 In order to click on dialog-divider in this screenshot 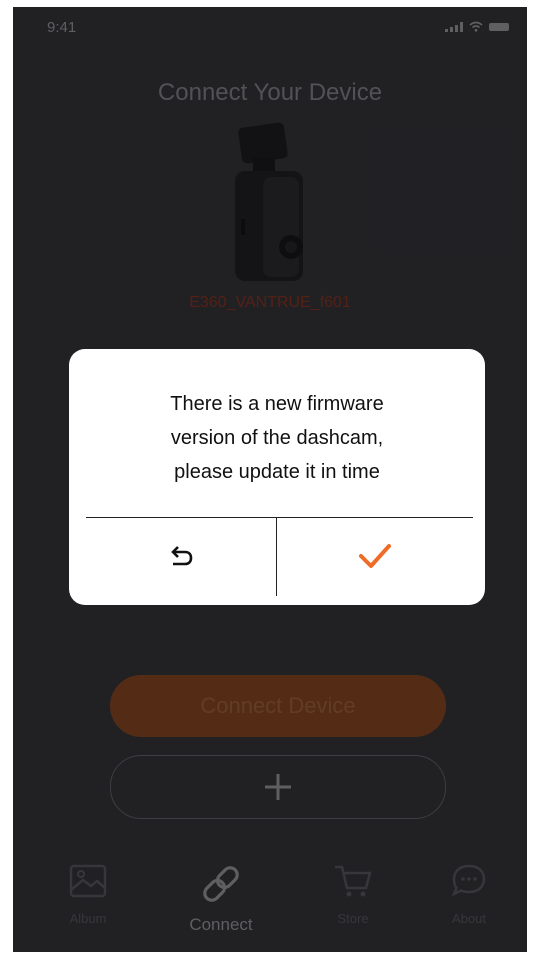, I will do `click(279, 517)`.